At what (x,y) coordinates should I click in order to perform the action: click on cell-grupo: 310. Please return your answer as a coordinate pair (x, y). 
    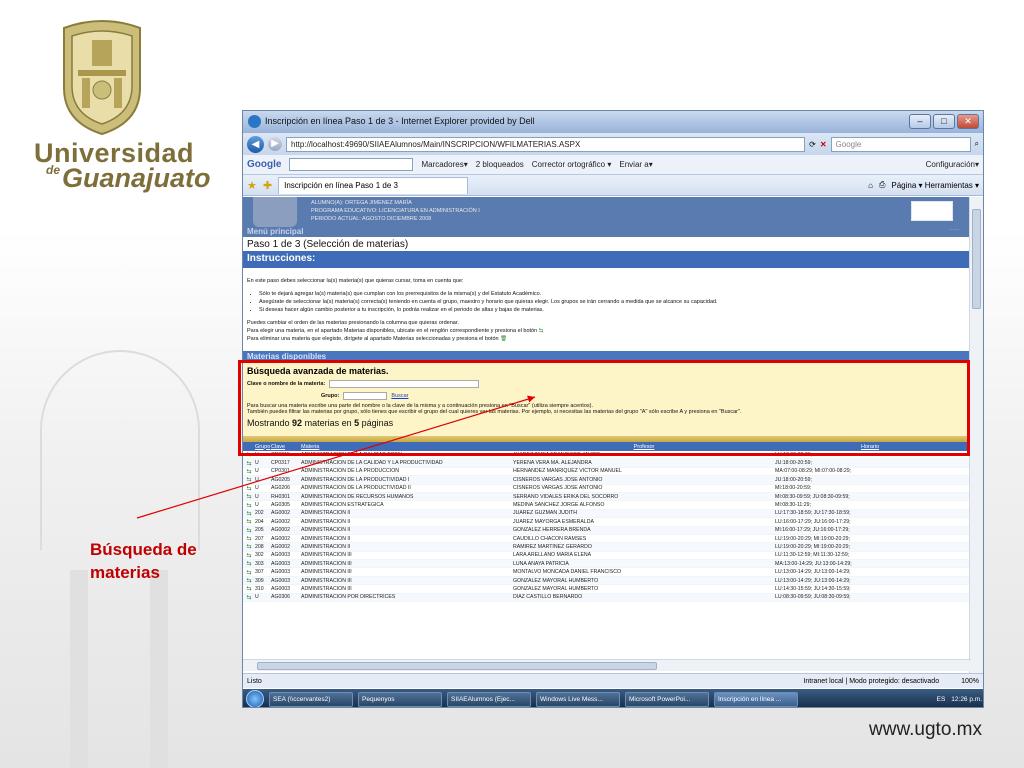
    Looking at the image, I should click on (259, 588).